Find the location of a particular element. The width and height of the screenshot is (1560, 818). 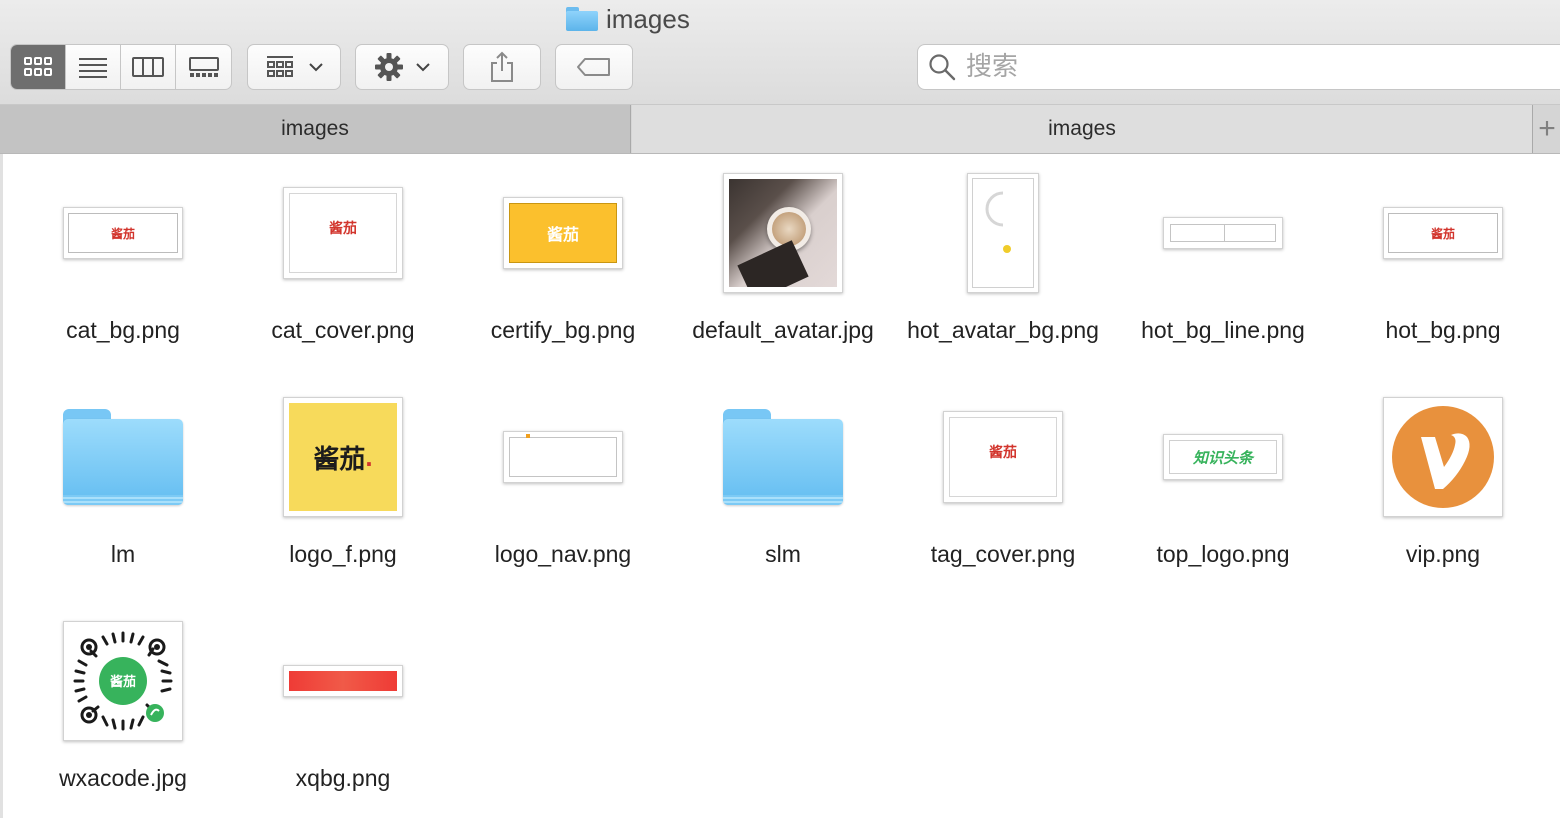

file-item: 酱茄 cat_cover.png is located at coordinates (343, 252).